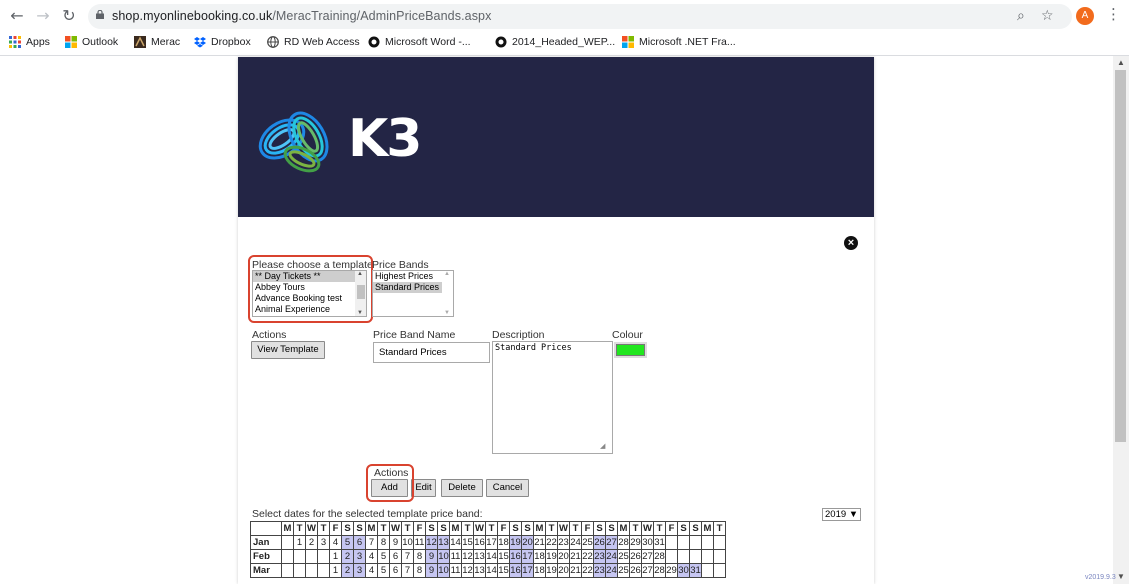  Describe the element at coordinates (851, 243) in the screenshot. I see `close-icon: ×` at that location.